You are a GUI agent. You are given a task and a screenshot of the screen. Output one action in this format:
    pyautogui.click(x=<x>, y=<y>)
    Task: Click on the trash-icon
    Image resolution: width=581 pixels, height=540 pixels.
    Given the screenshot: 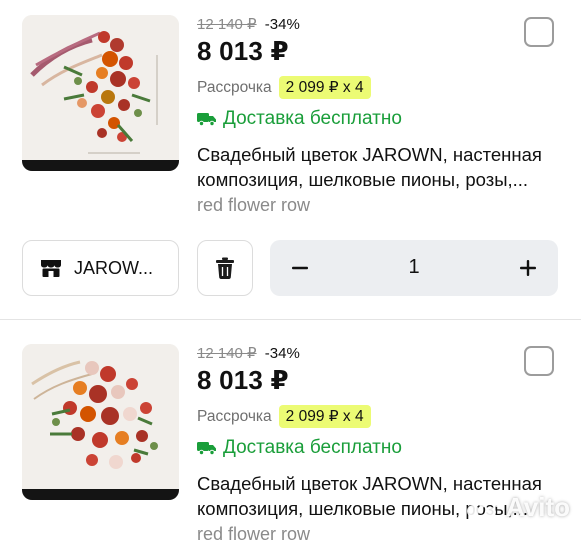 What is the action you would take?
    pyautogui.click(x=225, y=268)
    